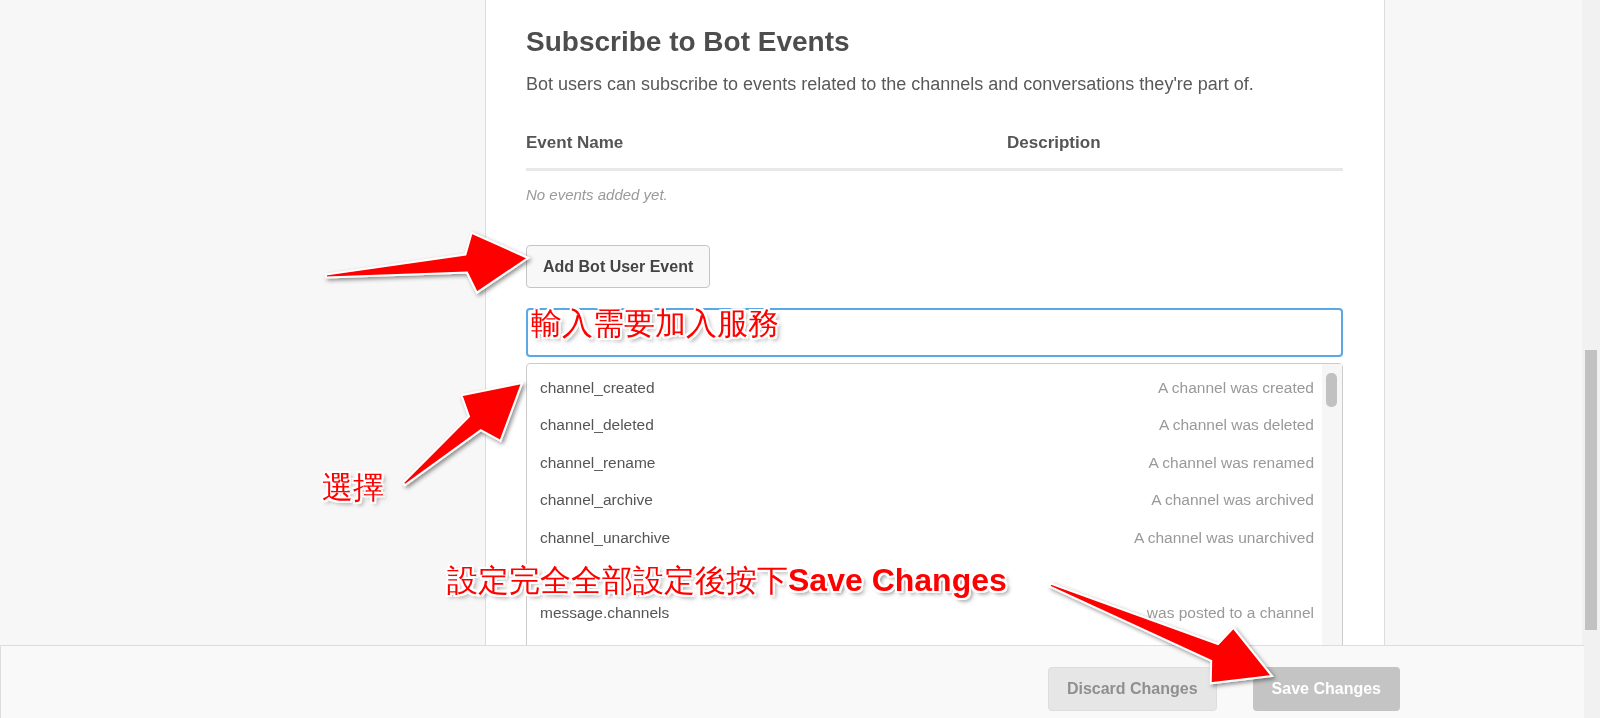  What do you see at coordinates (575, 143) in the screenshot?
I see `column-header: Event Name` at bounding box center [575, 143].